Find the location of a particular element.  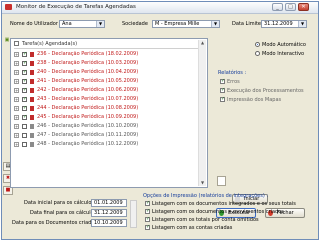

task-row: +247 - Declaração Periódica (10.11.2009) is located at coordinates (106, 135).